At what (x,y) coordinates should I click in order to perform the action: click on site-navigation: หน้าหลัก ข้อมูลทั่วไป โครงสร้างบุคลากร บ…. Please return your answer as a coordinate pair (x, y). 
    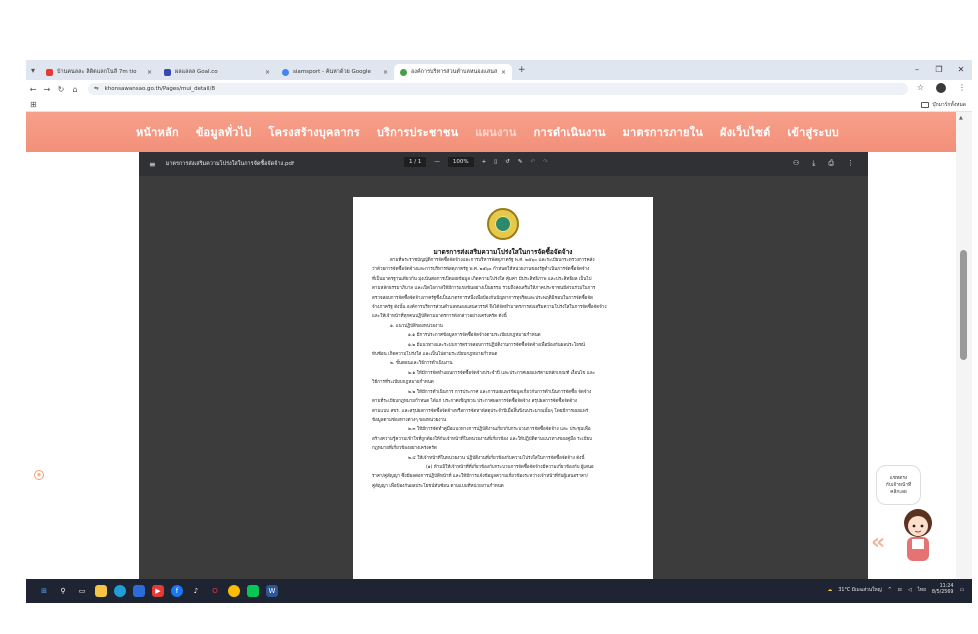
    Looking at the image, I should click on (491, 132).